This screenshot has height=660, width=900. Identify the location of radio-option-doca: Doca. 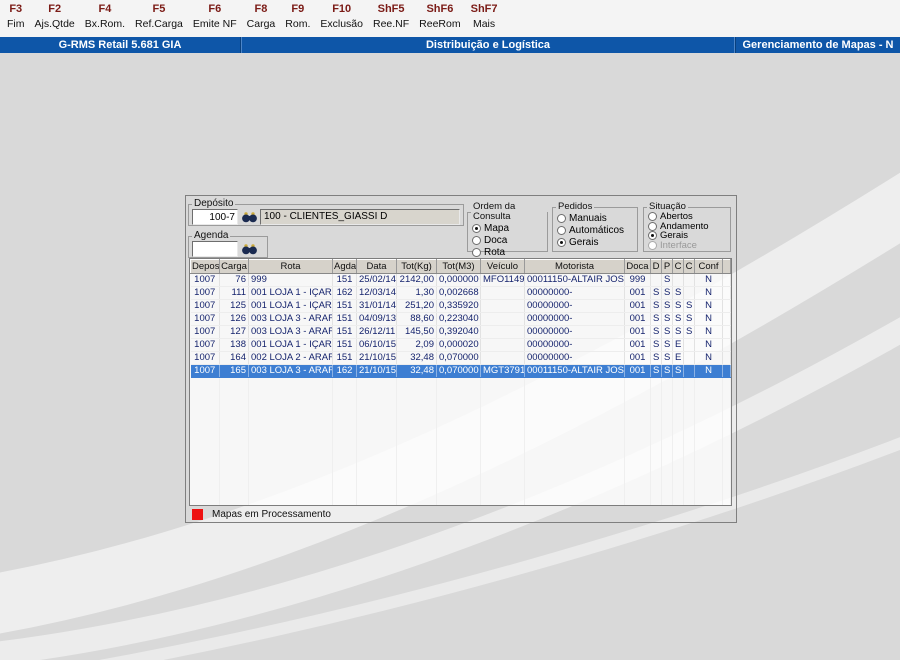
(507, 240).